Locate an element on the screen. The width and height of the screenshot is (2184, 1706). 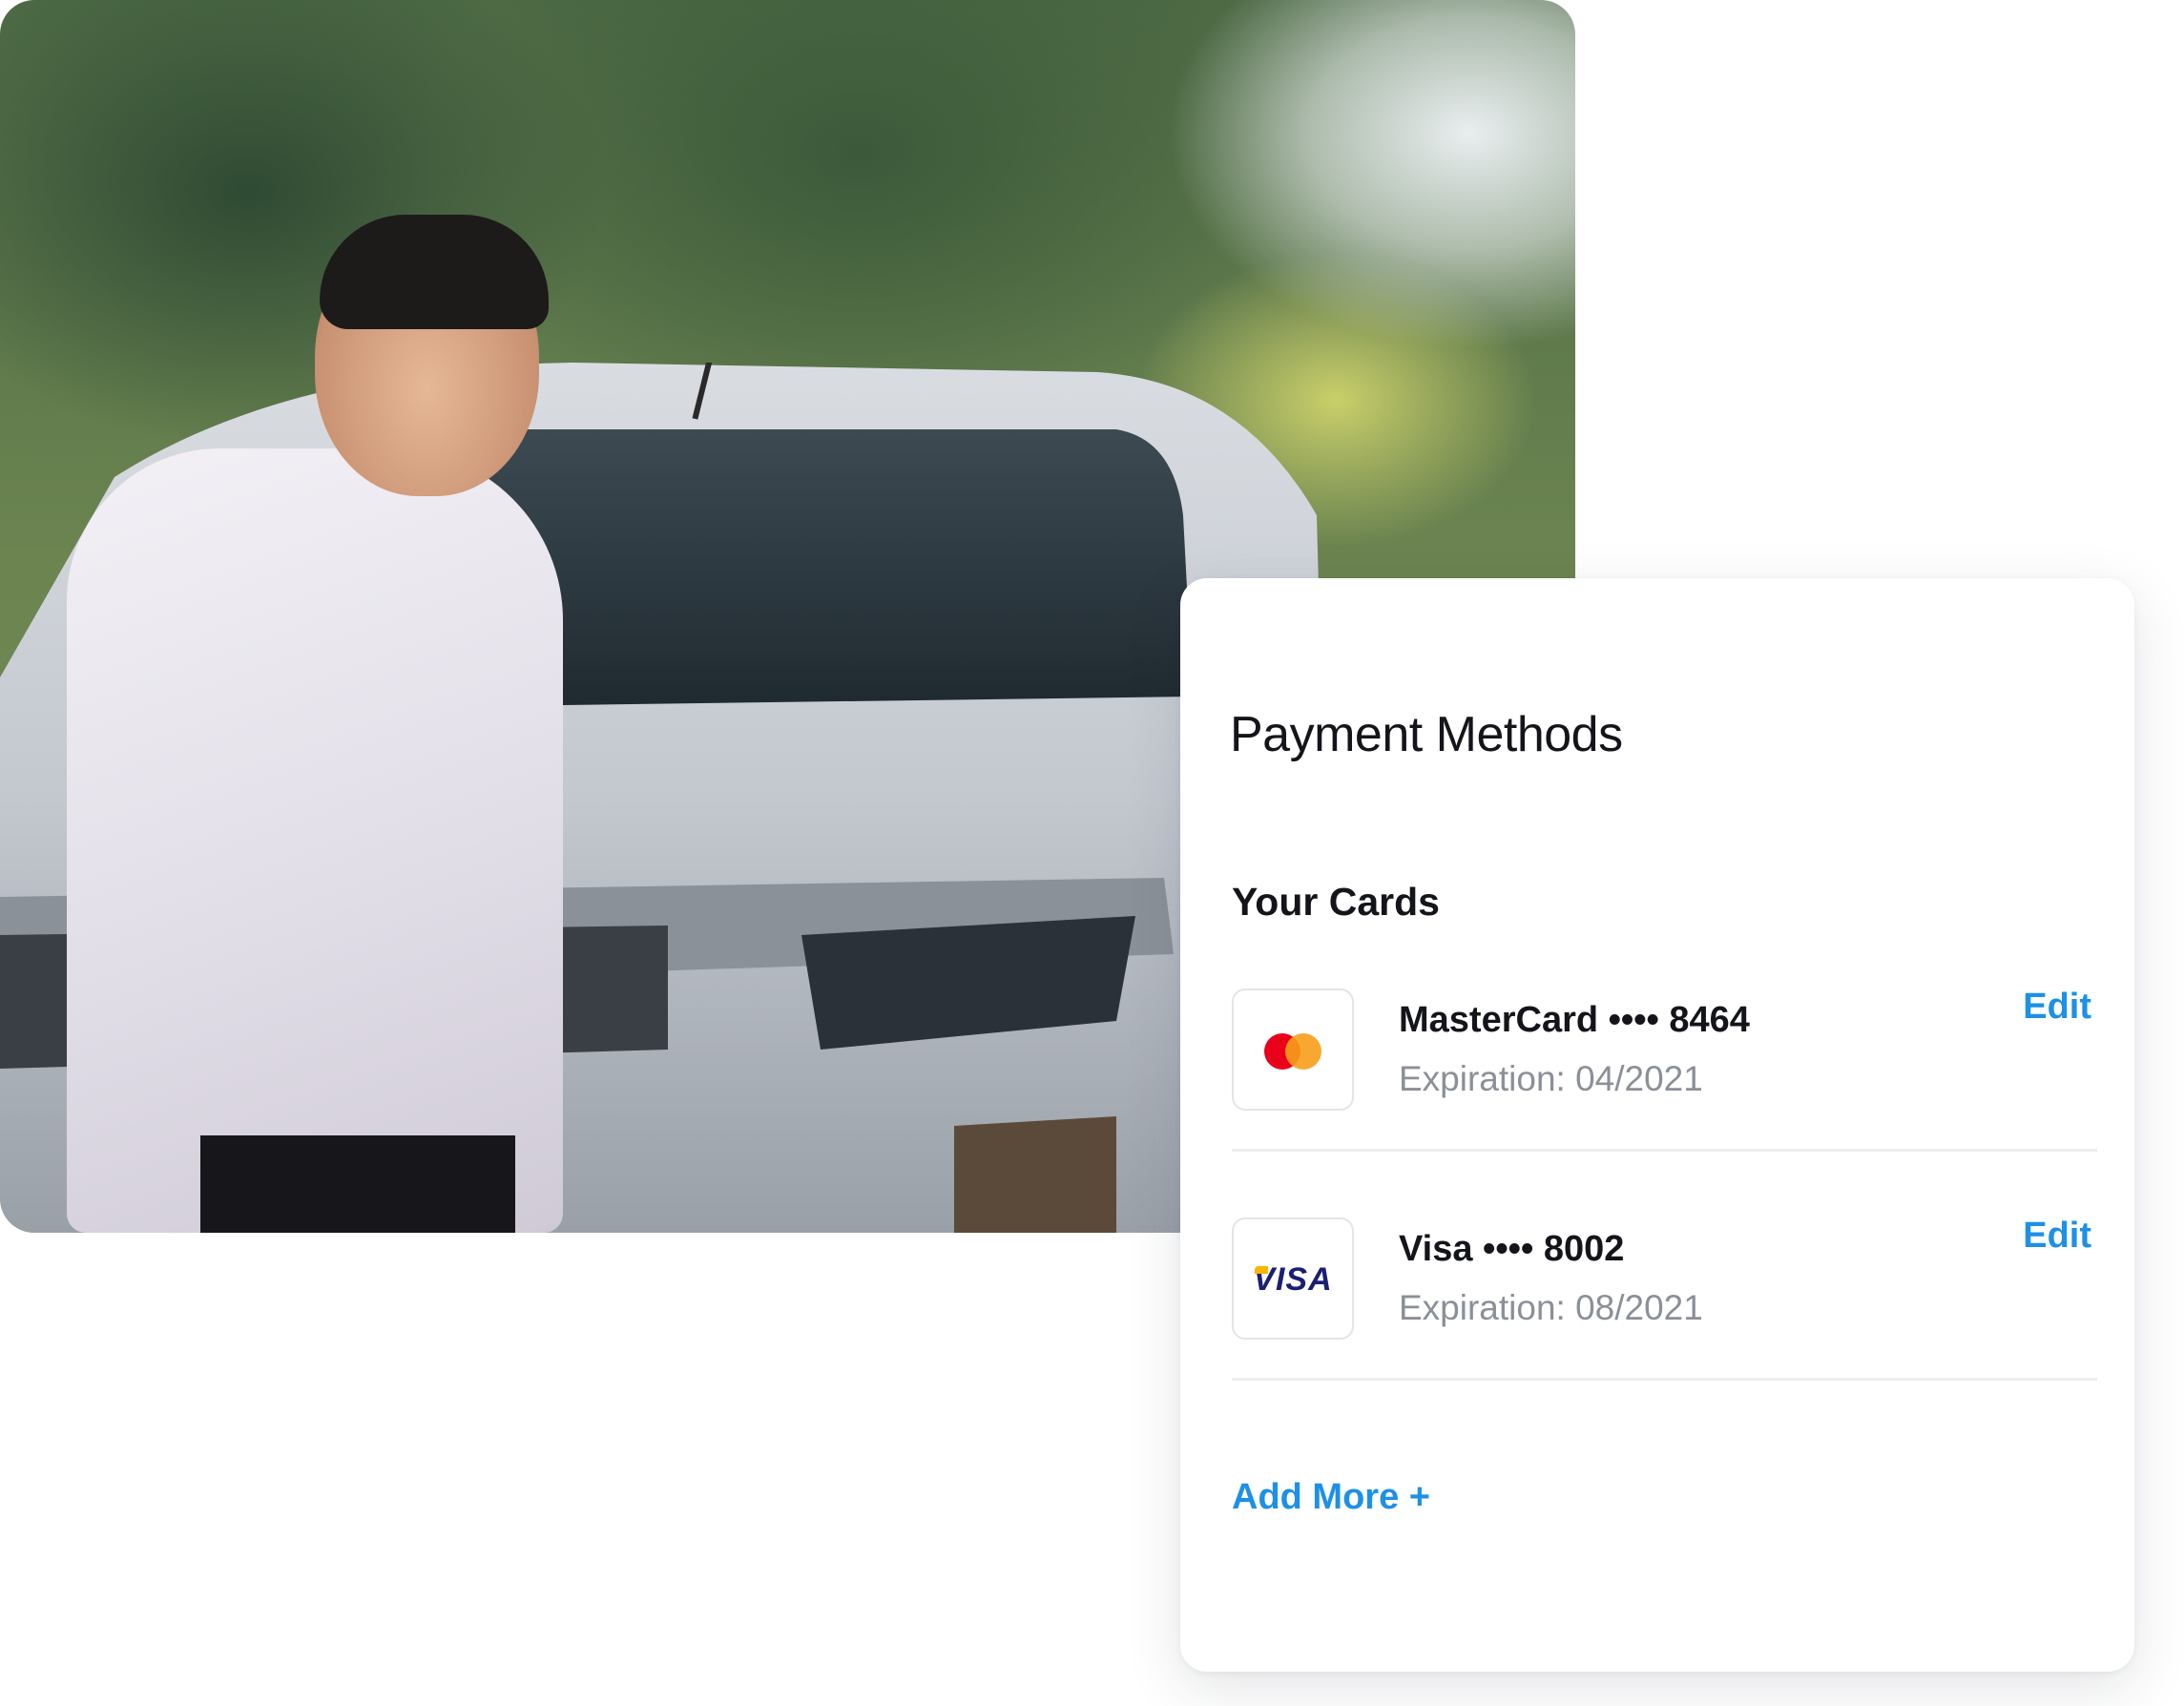
card-expiration: Expiration: 04/2021 is located at coordinates (1551, 1078).